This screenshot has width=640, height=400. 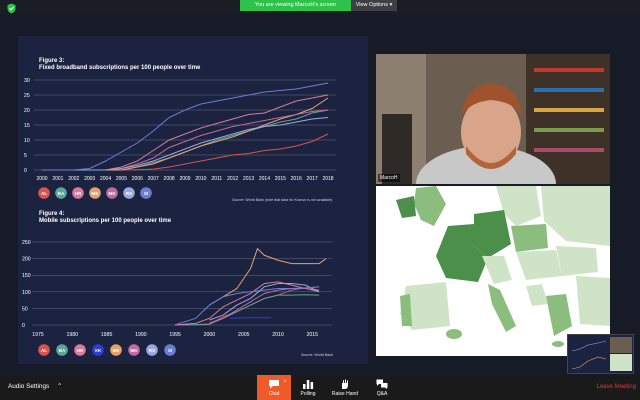 I want to click on chart1-x-tick: 2005, so click(x=121, y=179).